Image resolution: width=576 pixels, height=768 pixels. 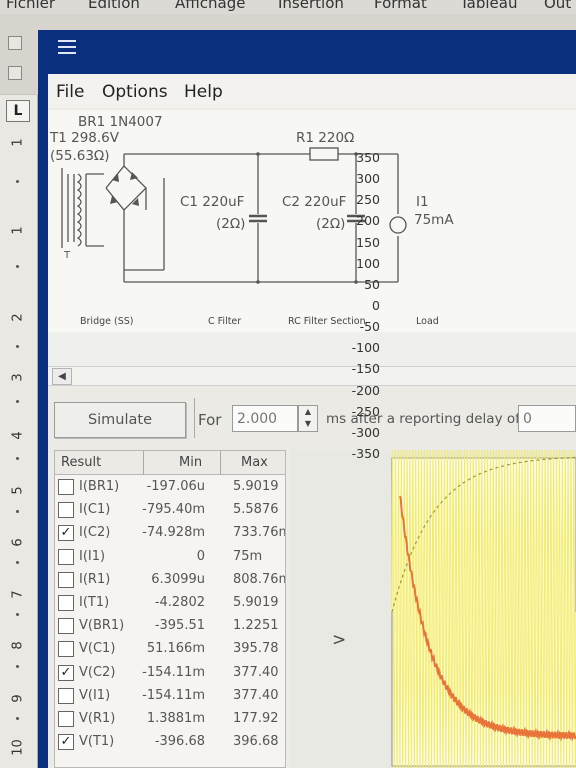 I want to click on table-row: V(I1) -154.11m 377.40, so click(x=170, y=696).